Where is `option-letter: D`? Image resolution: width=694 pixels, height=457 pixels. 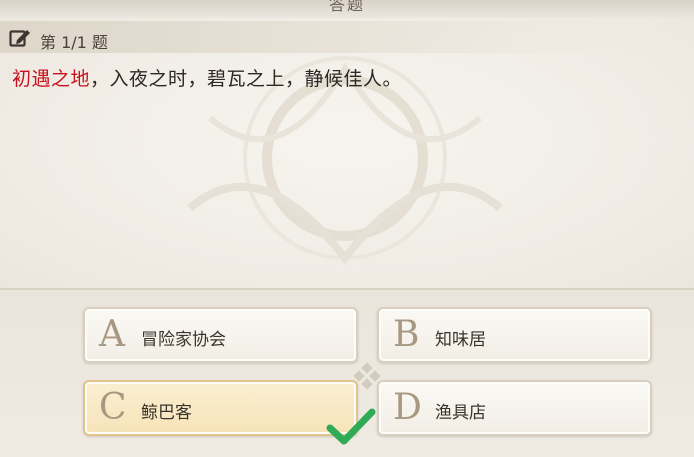 option-letter: D is located at coordinates (407, 407).